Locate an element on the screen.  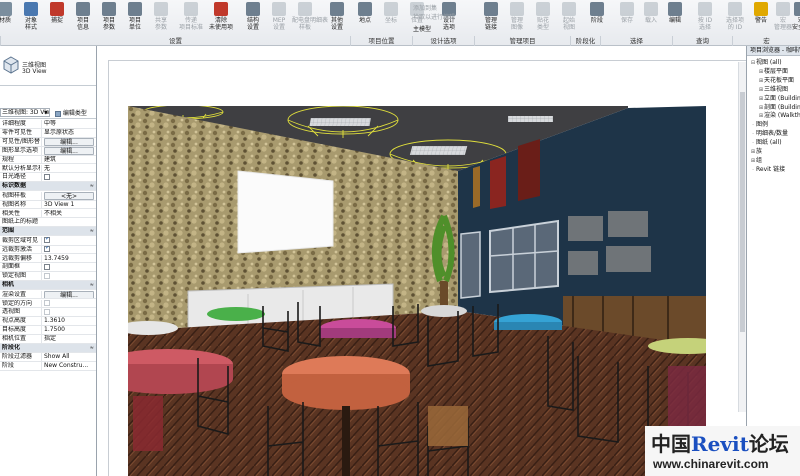
browser-tree-item: ⊞渲染 (Walkthrough) is located at coordinates (779, 116).